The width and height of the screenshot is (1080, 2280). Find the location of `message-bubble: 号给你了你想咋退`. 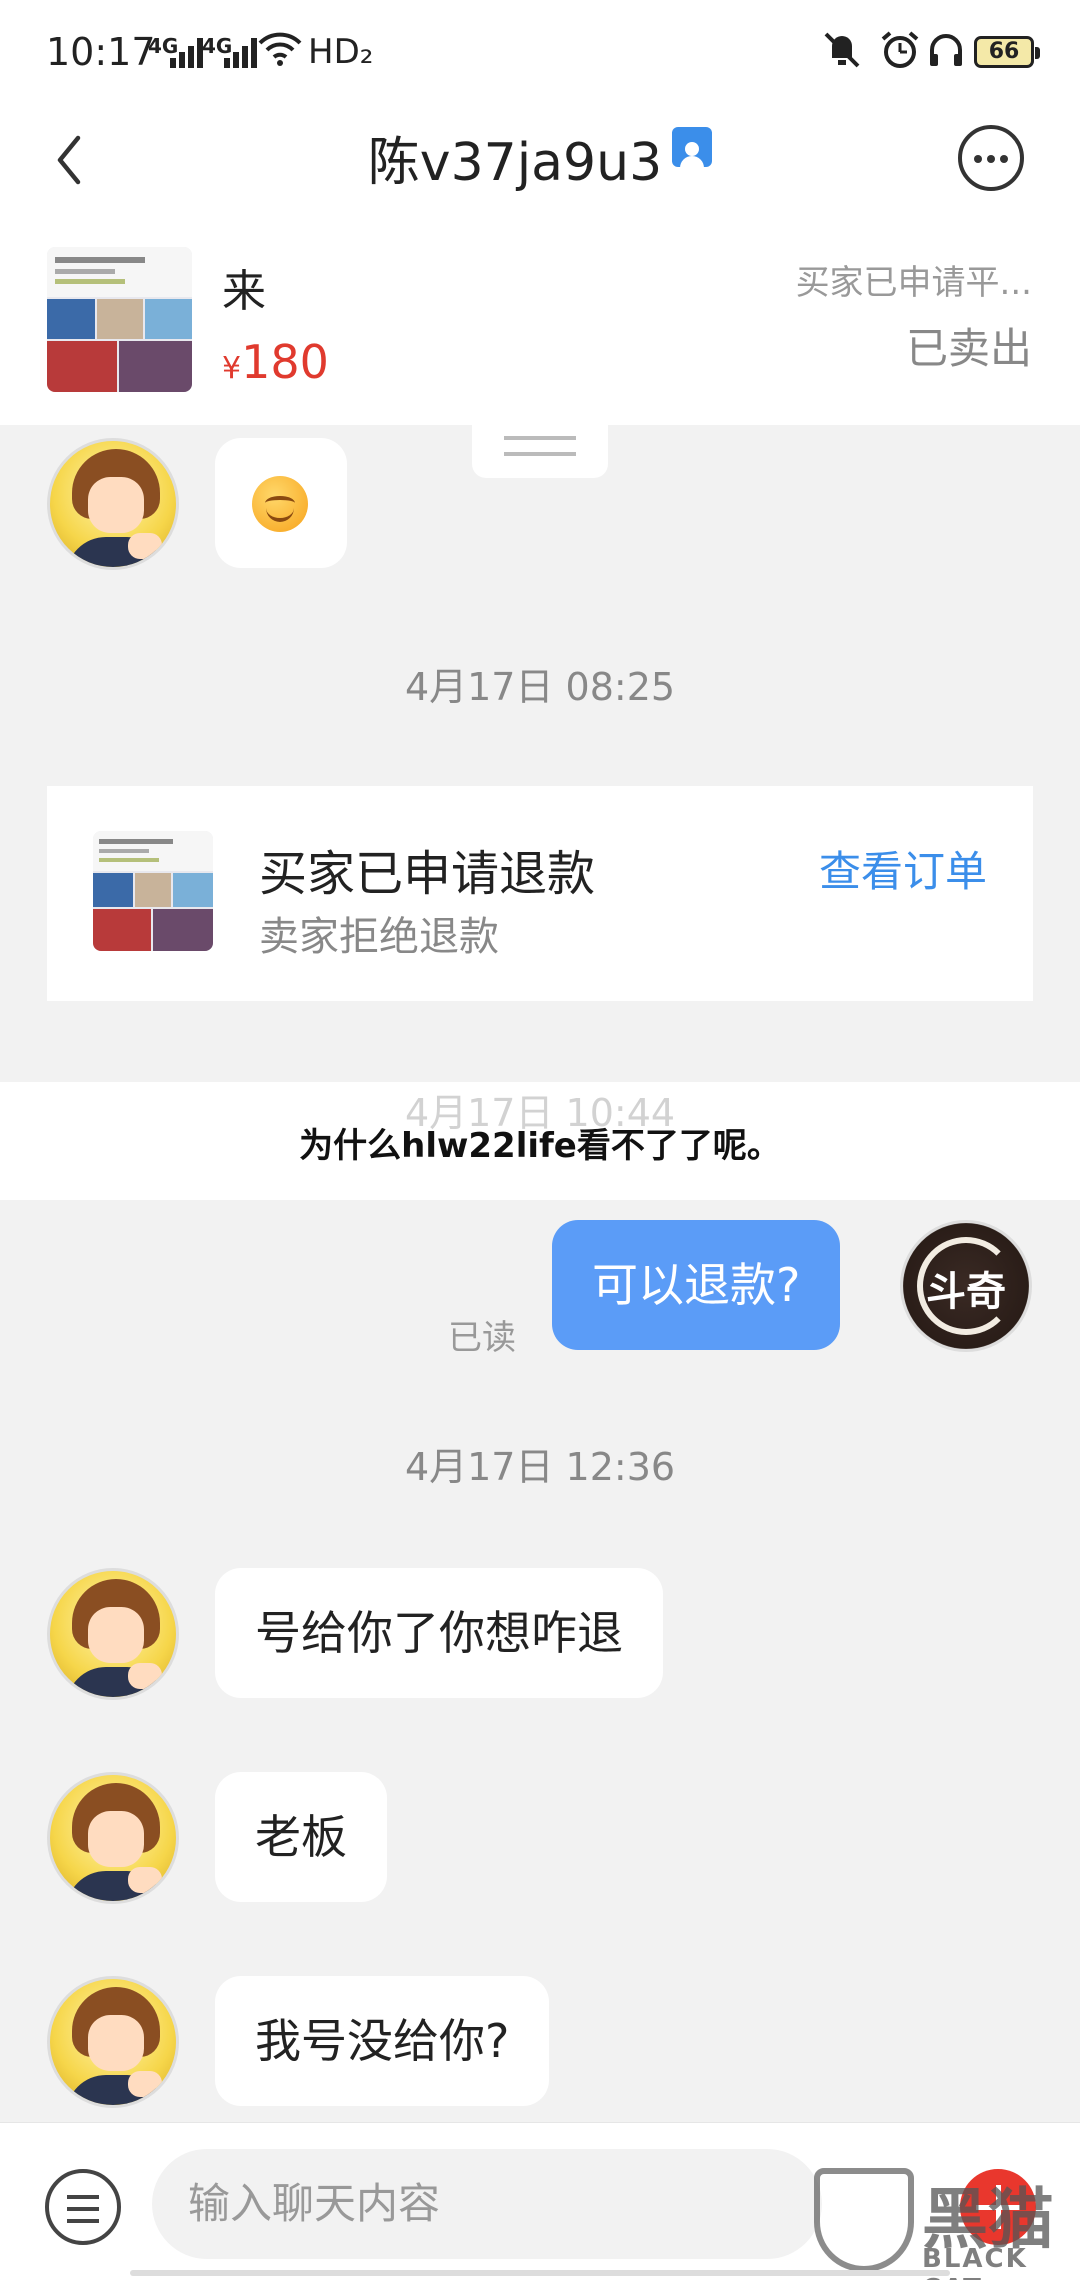

message-bubble: 号给你了你想咋退 is located at coordinates (439, 1633).